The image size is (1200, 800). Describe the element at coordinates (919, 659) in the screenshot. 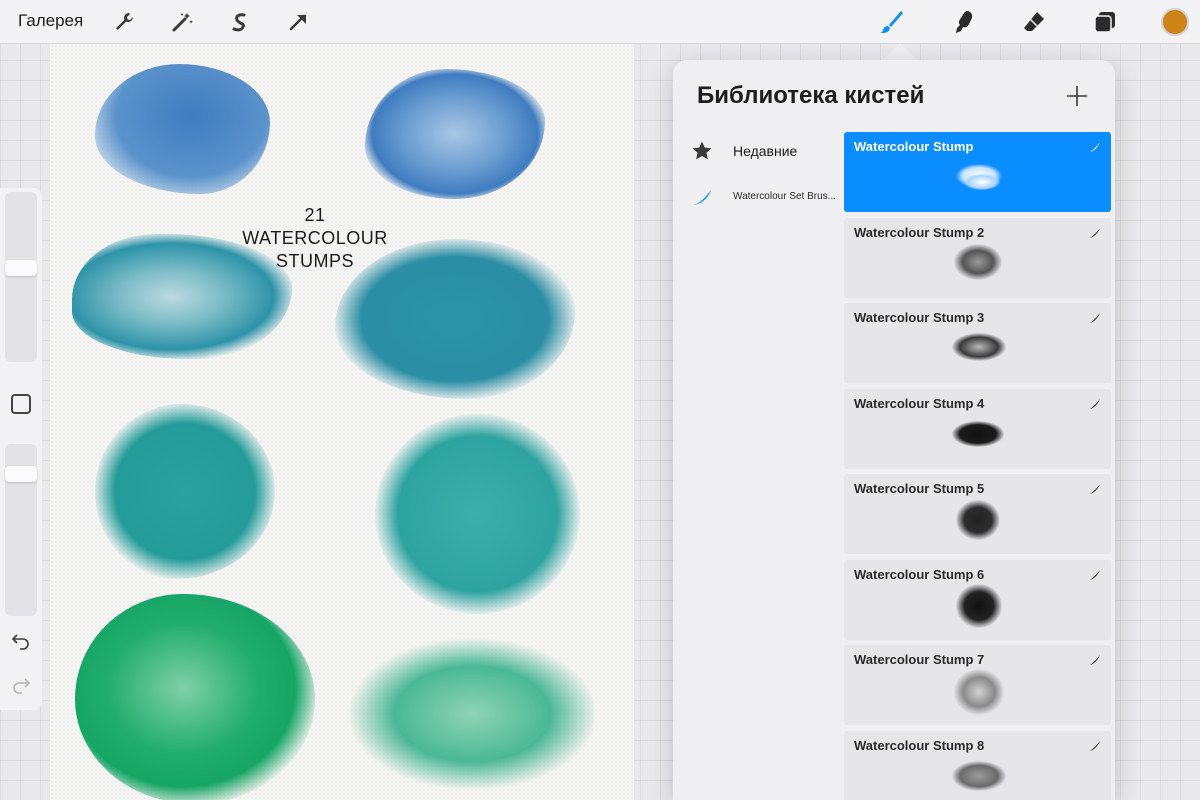

I see `brush-name: Watercolour Stump 7` at that location.